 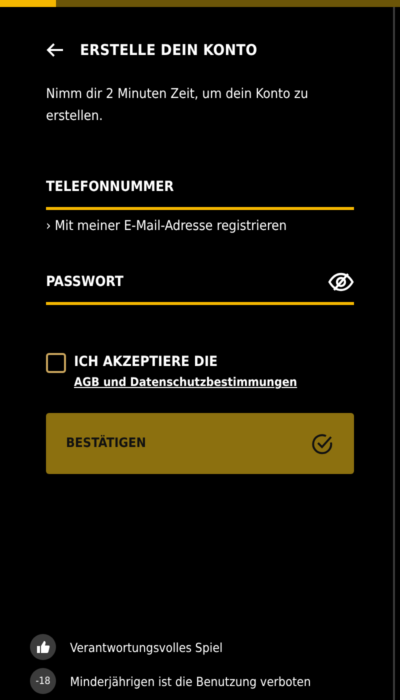 What do you see at coordinates (341, 282) in the screenshot?
I see `eye-icon` at bounding box center [341, 282].